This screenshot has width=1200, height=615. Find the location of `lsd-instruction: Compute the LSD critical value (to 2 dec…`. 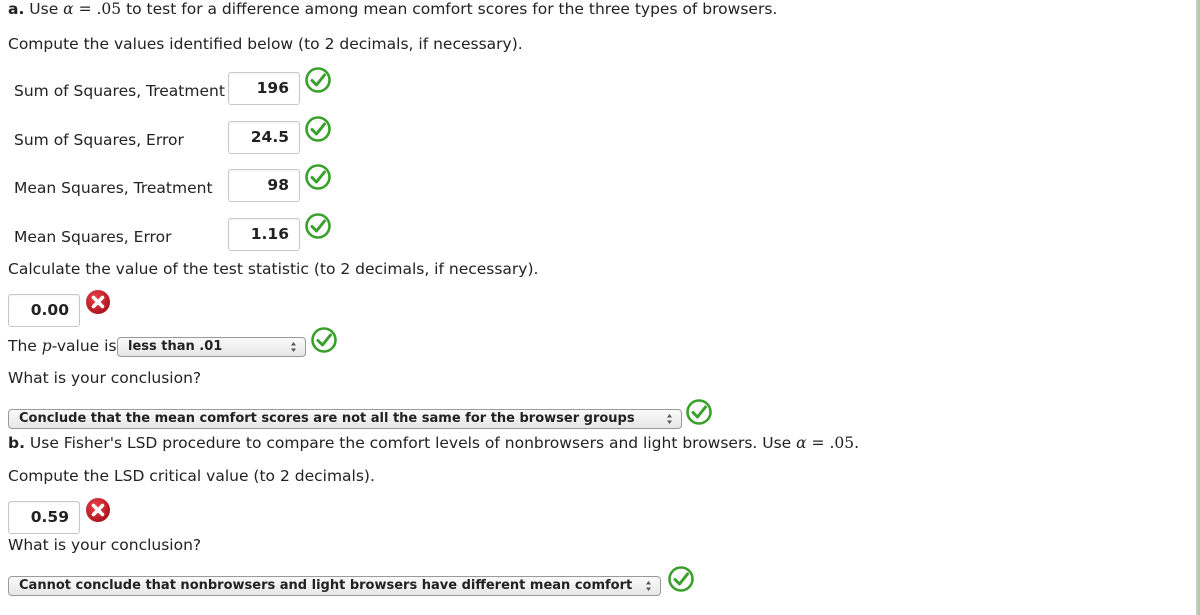

lsd-instruction: Compute the LSD critical value (to 2 dec… is located at coordinates (191, 476).